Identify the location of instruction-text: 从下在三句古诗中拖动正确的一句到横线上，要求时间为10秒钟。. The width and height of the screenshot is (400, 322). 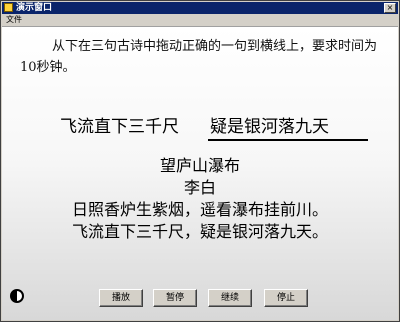
(199, 57).